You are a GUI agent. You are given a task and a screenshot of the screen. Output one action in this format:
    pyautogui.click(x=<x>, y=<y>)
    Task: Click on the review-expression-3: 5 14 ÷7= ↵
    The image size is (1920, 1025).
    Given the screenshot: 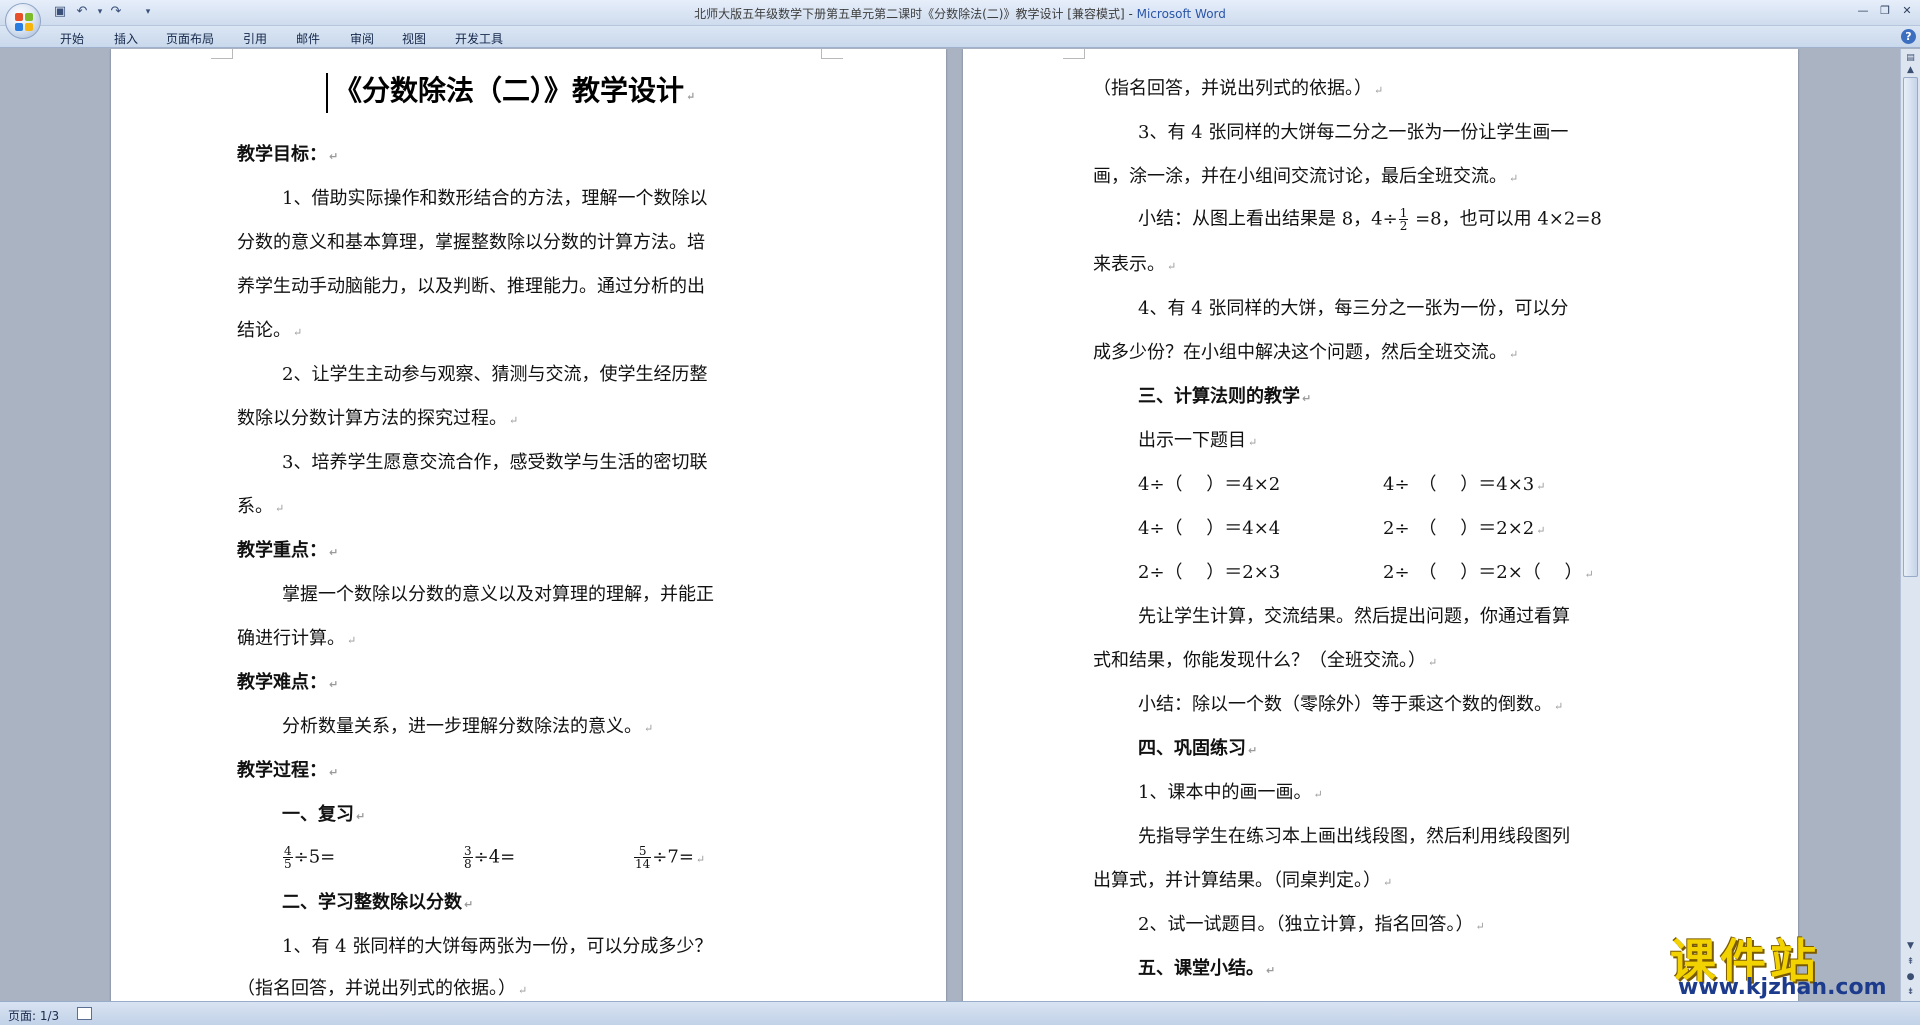 What is the action you would take?
    pyautogui.click(x=670, y=857)
    